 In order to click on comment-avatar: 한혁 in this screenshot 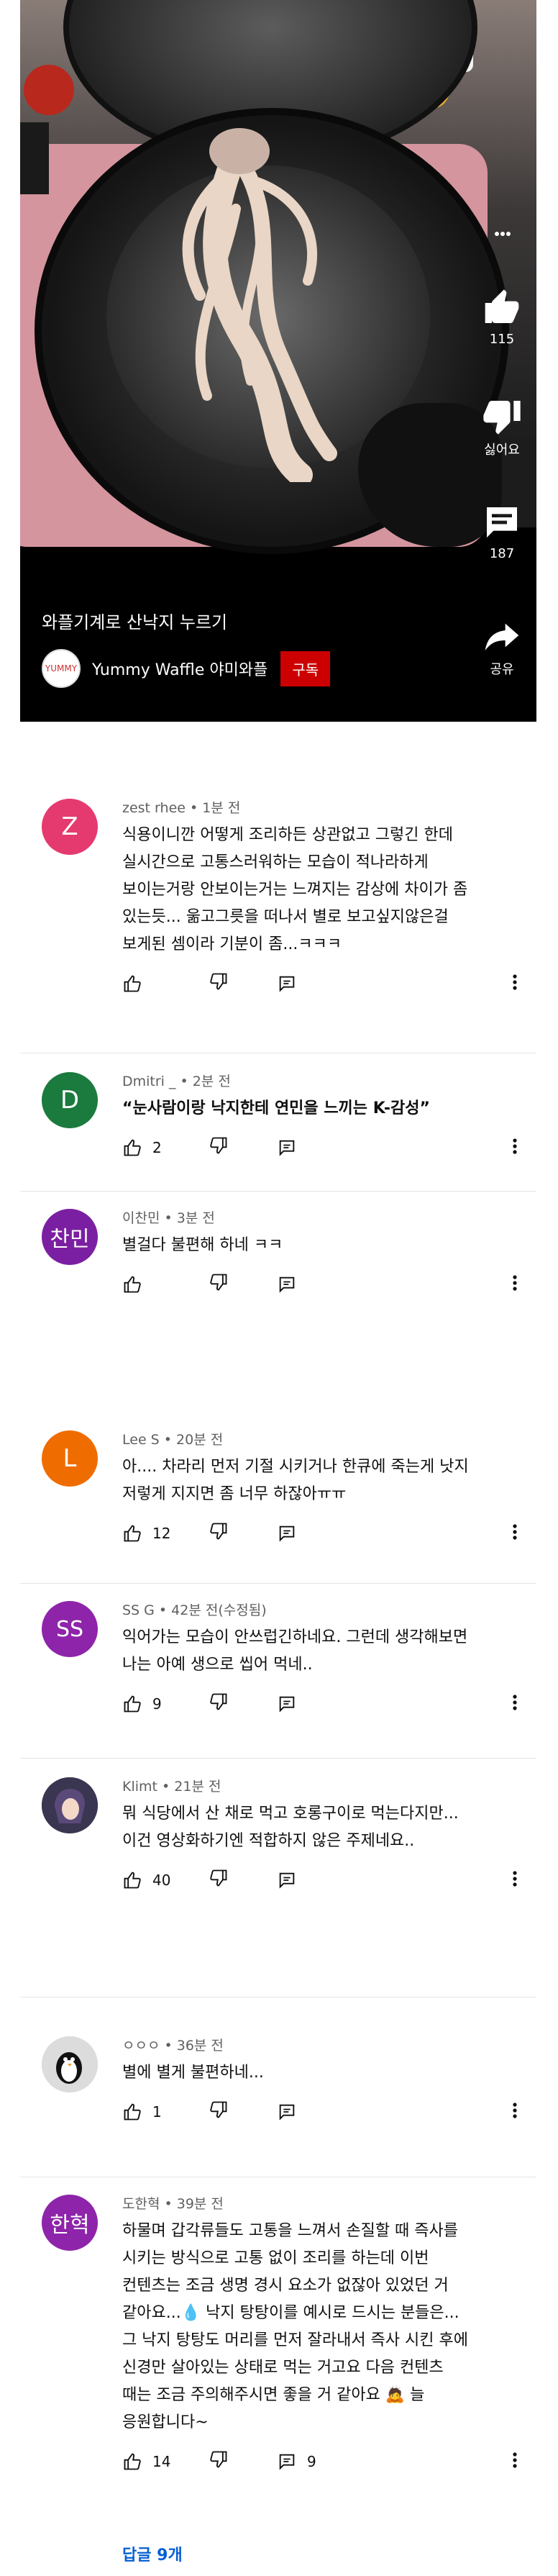, I will do `click(70, 2223)`.